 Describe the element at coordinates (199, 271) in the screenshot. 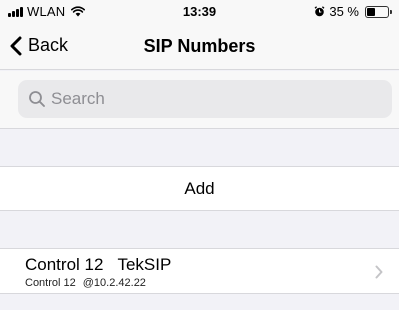

I see `list-item: Control 12 TekSIP Control 12 @10.2.42.22` at that location.